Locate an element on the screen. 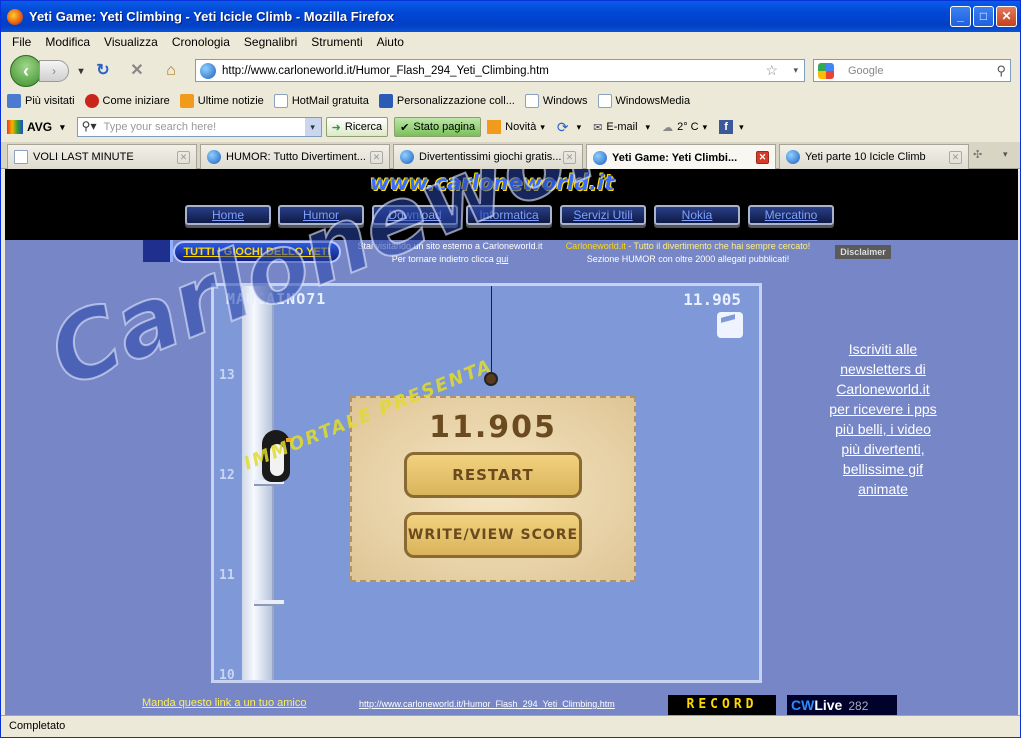 The height and width of the screenshot is (738, 1021). write-view-score-button: WRITE/VIEW SCORE is located at coordinates (493, 535).